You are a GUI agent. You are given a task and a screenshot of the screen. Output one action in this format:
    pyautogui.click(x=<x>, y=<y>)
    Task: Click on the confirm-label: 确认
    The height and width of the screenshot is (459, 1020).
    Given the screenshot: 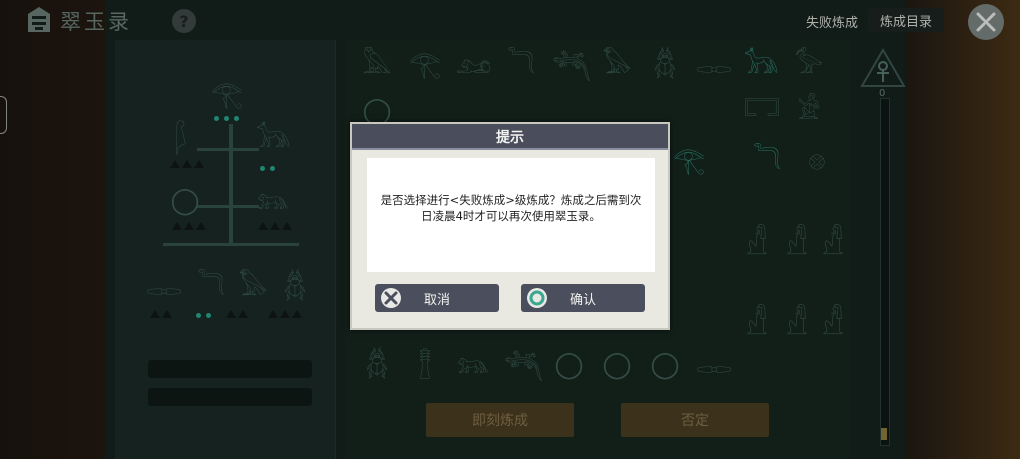 What is the action you would take?
    pyautogui.click(x=582, y=300)
    